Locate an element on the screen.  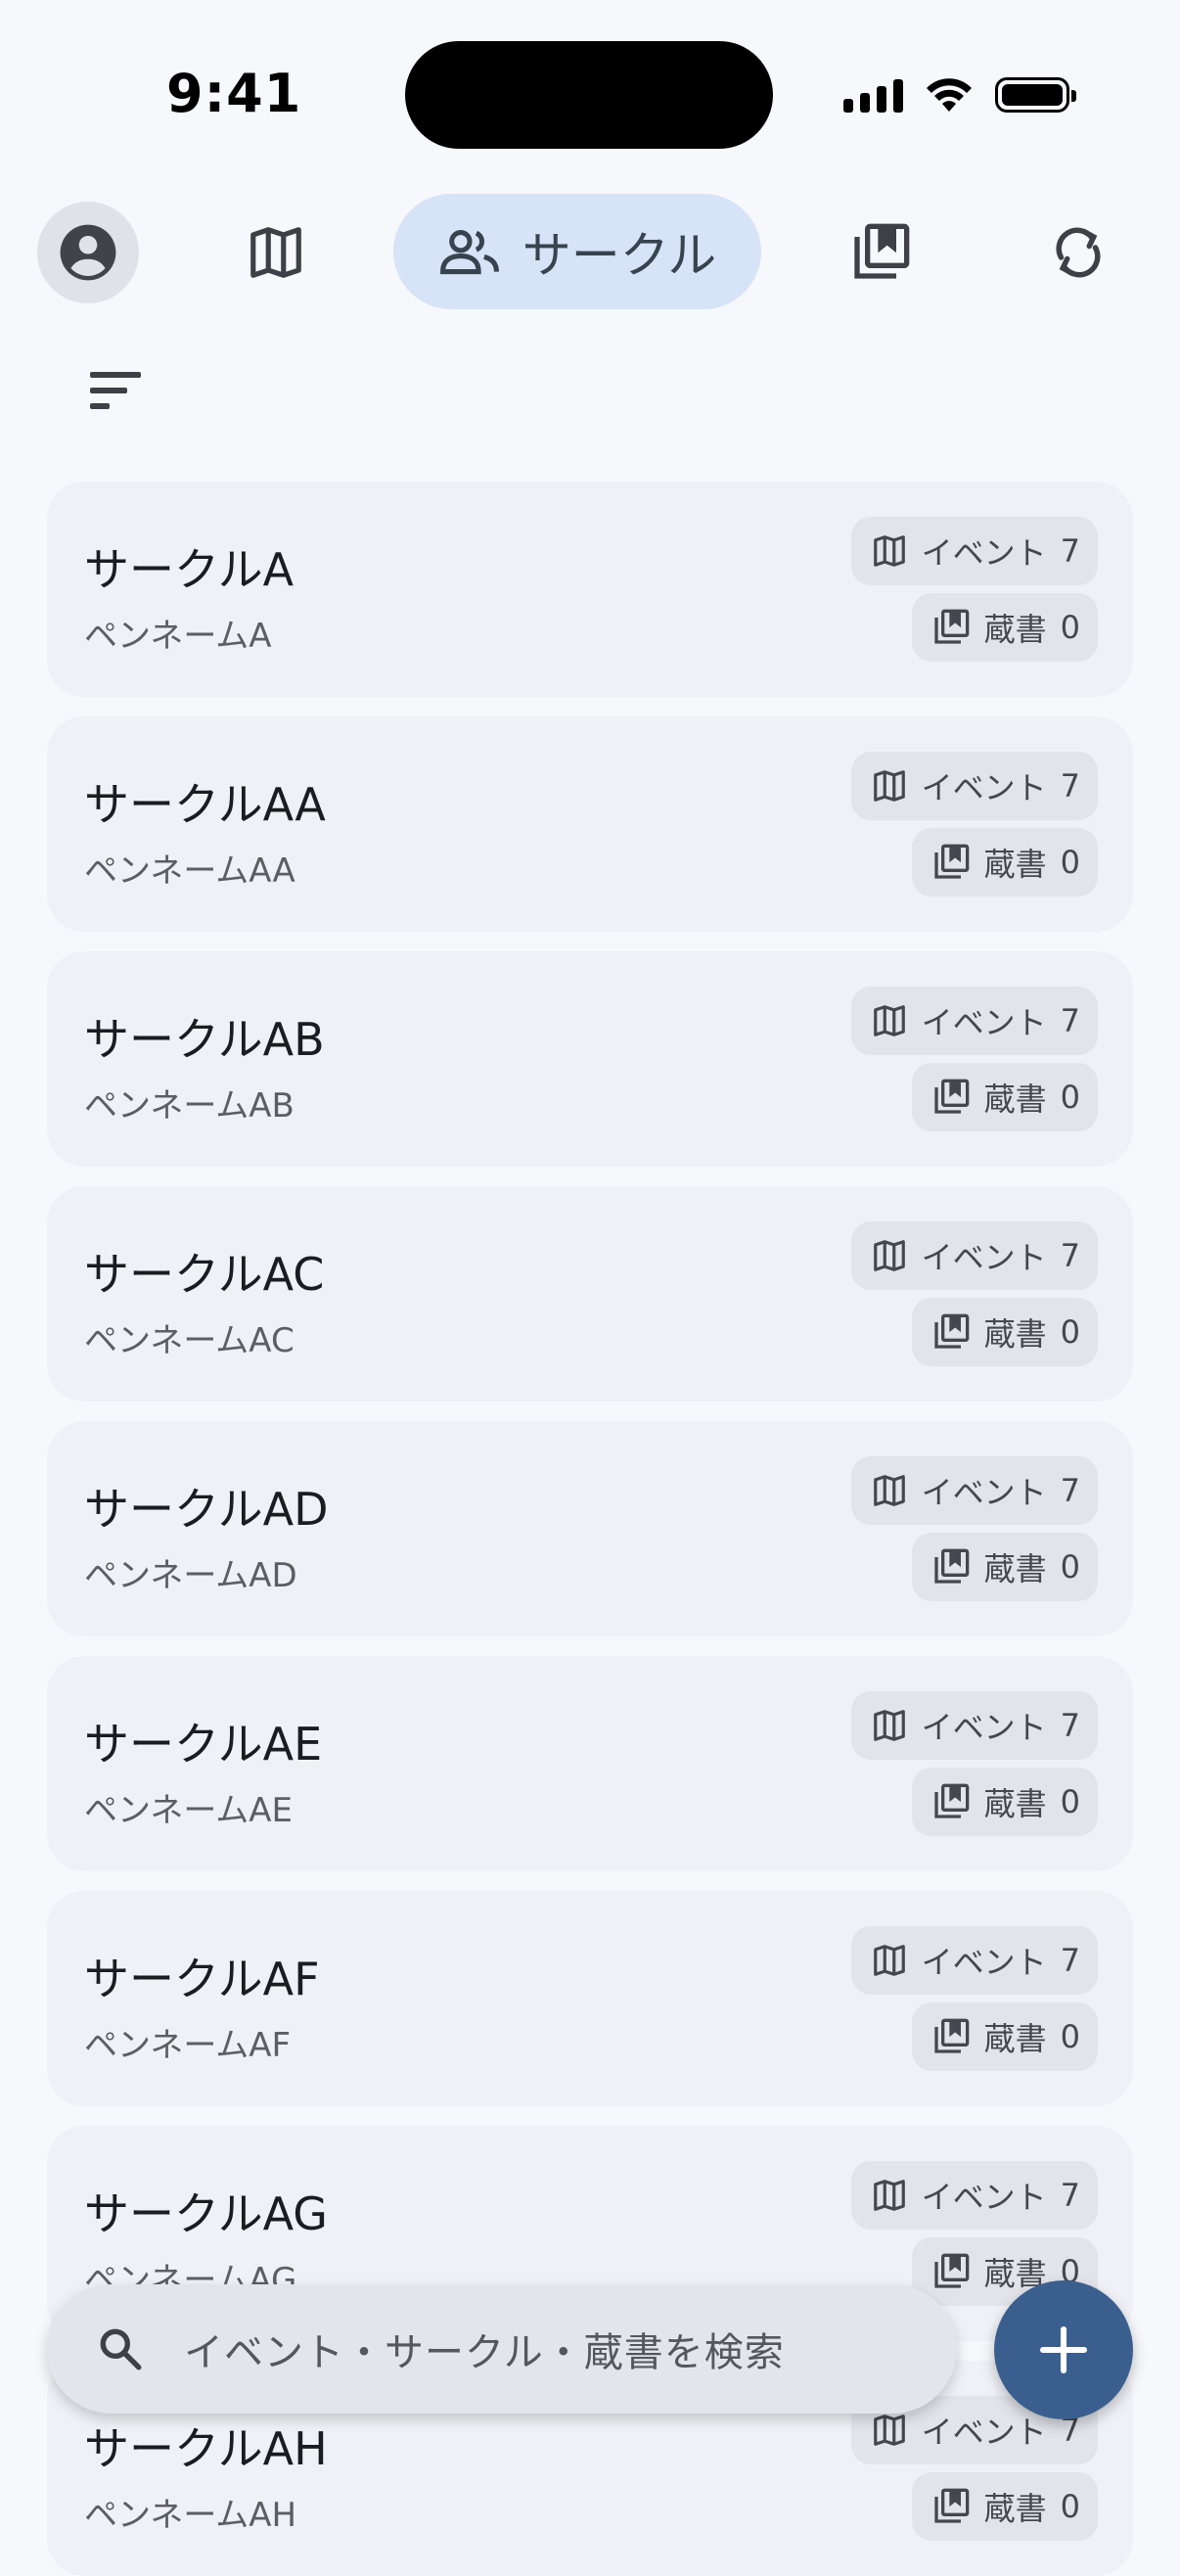
search-bar: イベント・サークル・蔵書を検索 is located at coordinates (502, 2349).